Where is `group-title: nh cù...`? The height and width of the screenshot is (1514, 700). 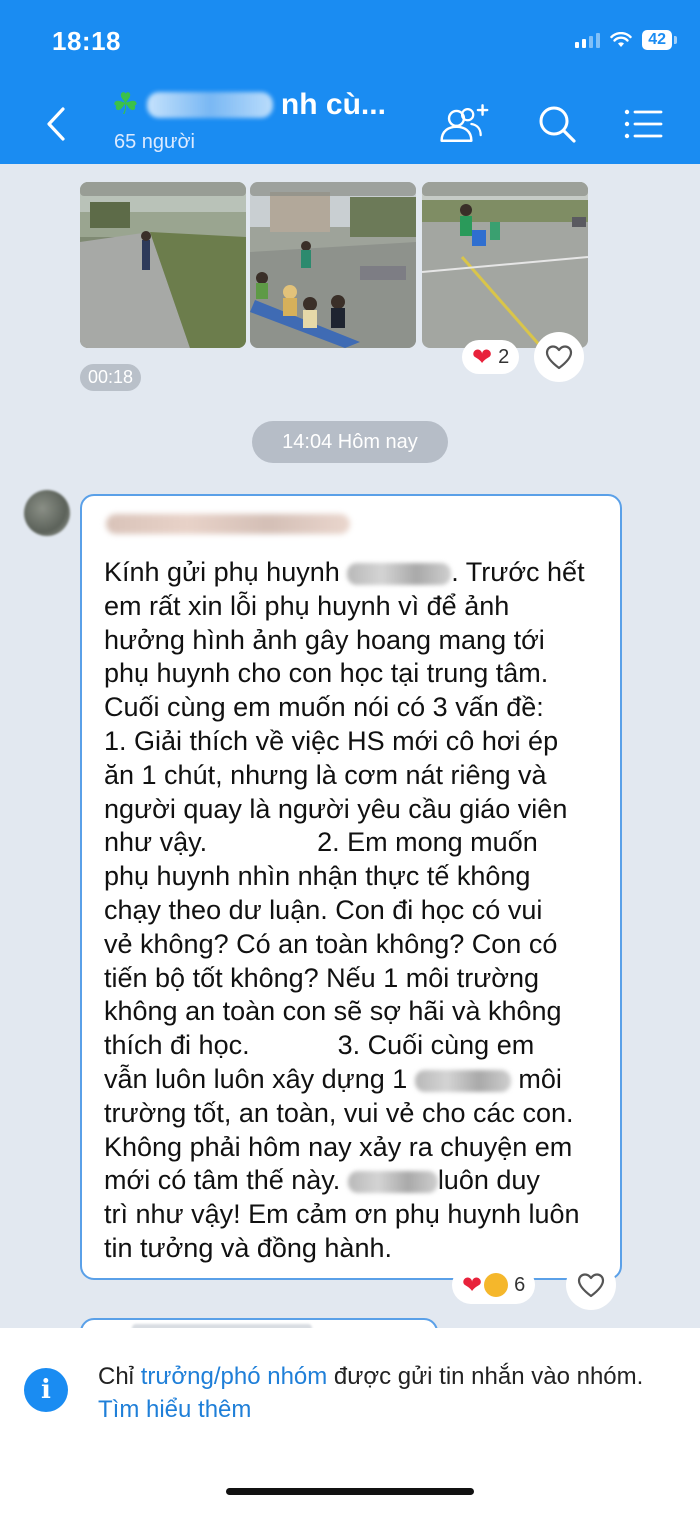
group-title: nh cù... is located at coordinates (333, 104).